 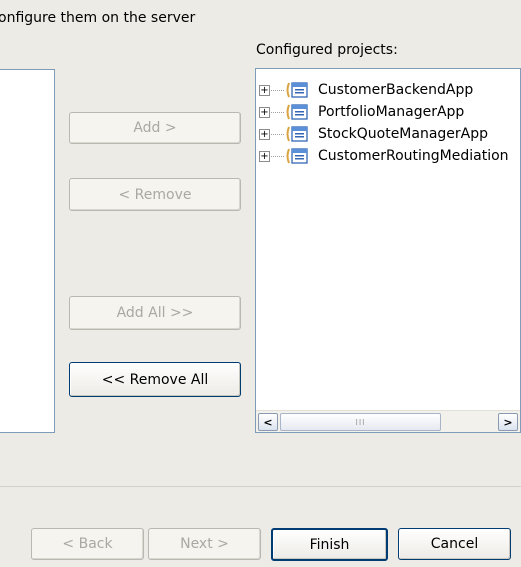 I want to click on remove-button: < Remove, so click(x=155, y=194).